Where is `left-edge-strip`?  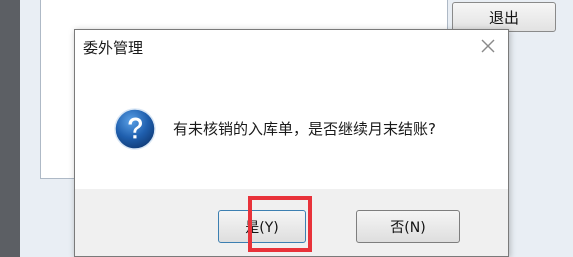
left-edge-strip is located at coordinates (10, 128).